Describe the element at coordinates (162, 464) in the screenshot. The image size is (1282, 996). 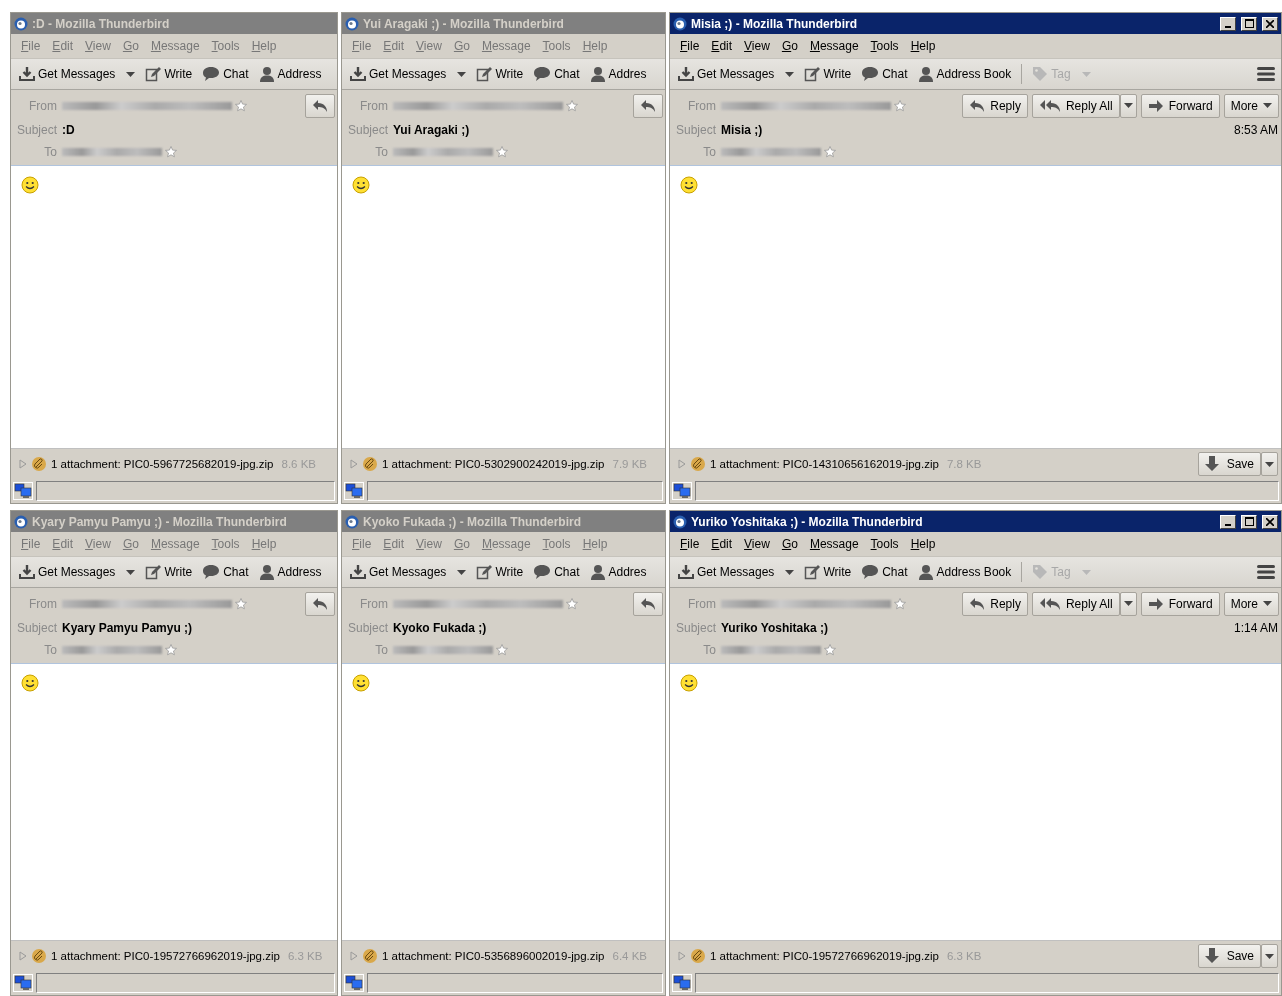
I see `attachment-summary: 1 attachment: PIC0-5967725682019-jpg.zip` at that location.